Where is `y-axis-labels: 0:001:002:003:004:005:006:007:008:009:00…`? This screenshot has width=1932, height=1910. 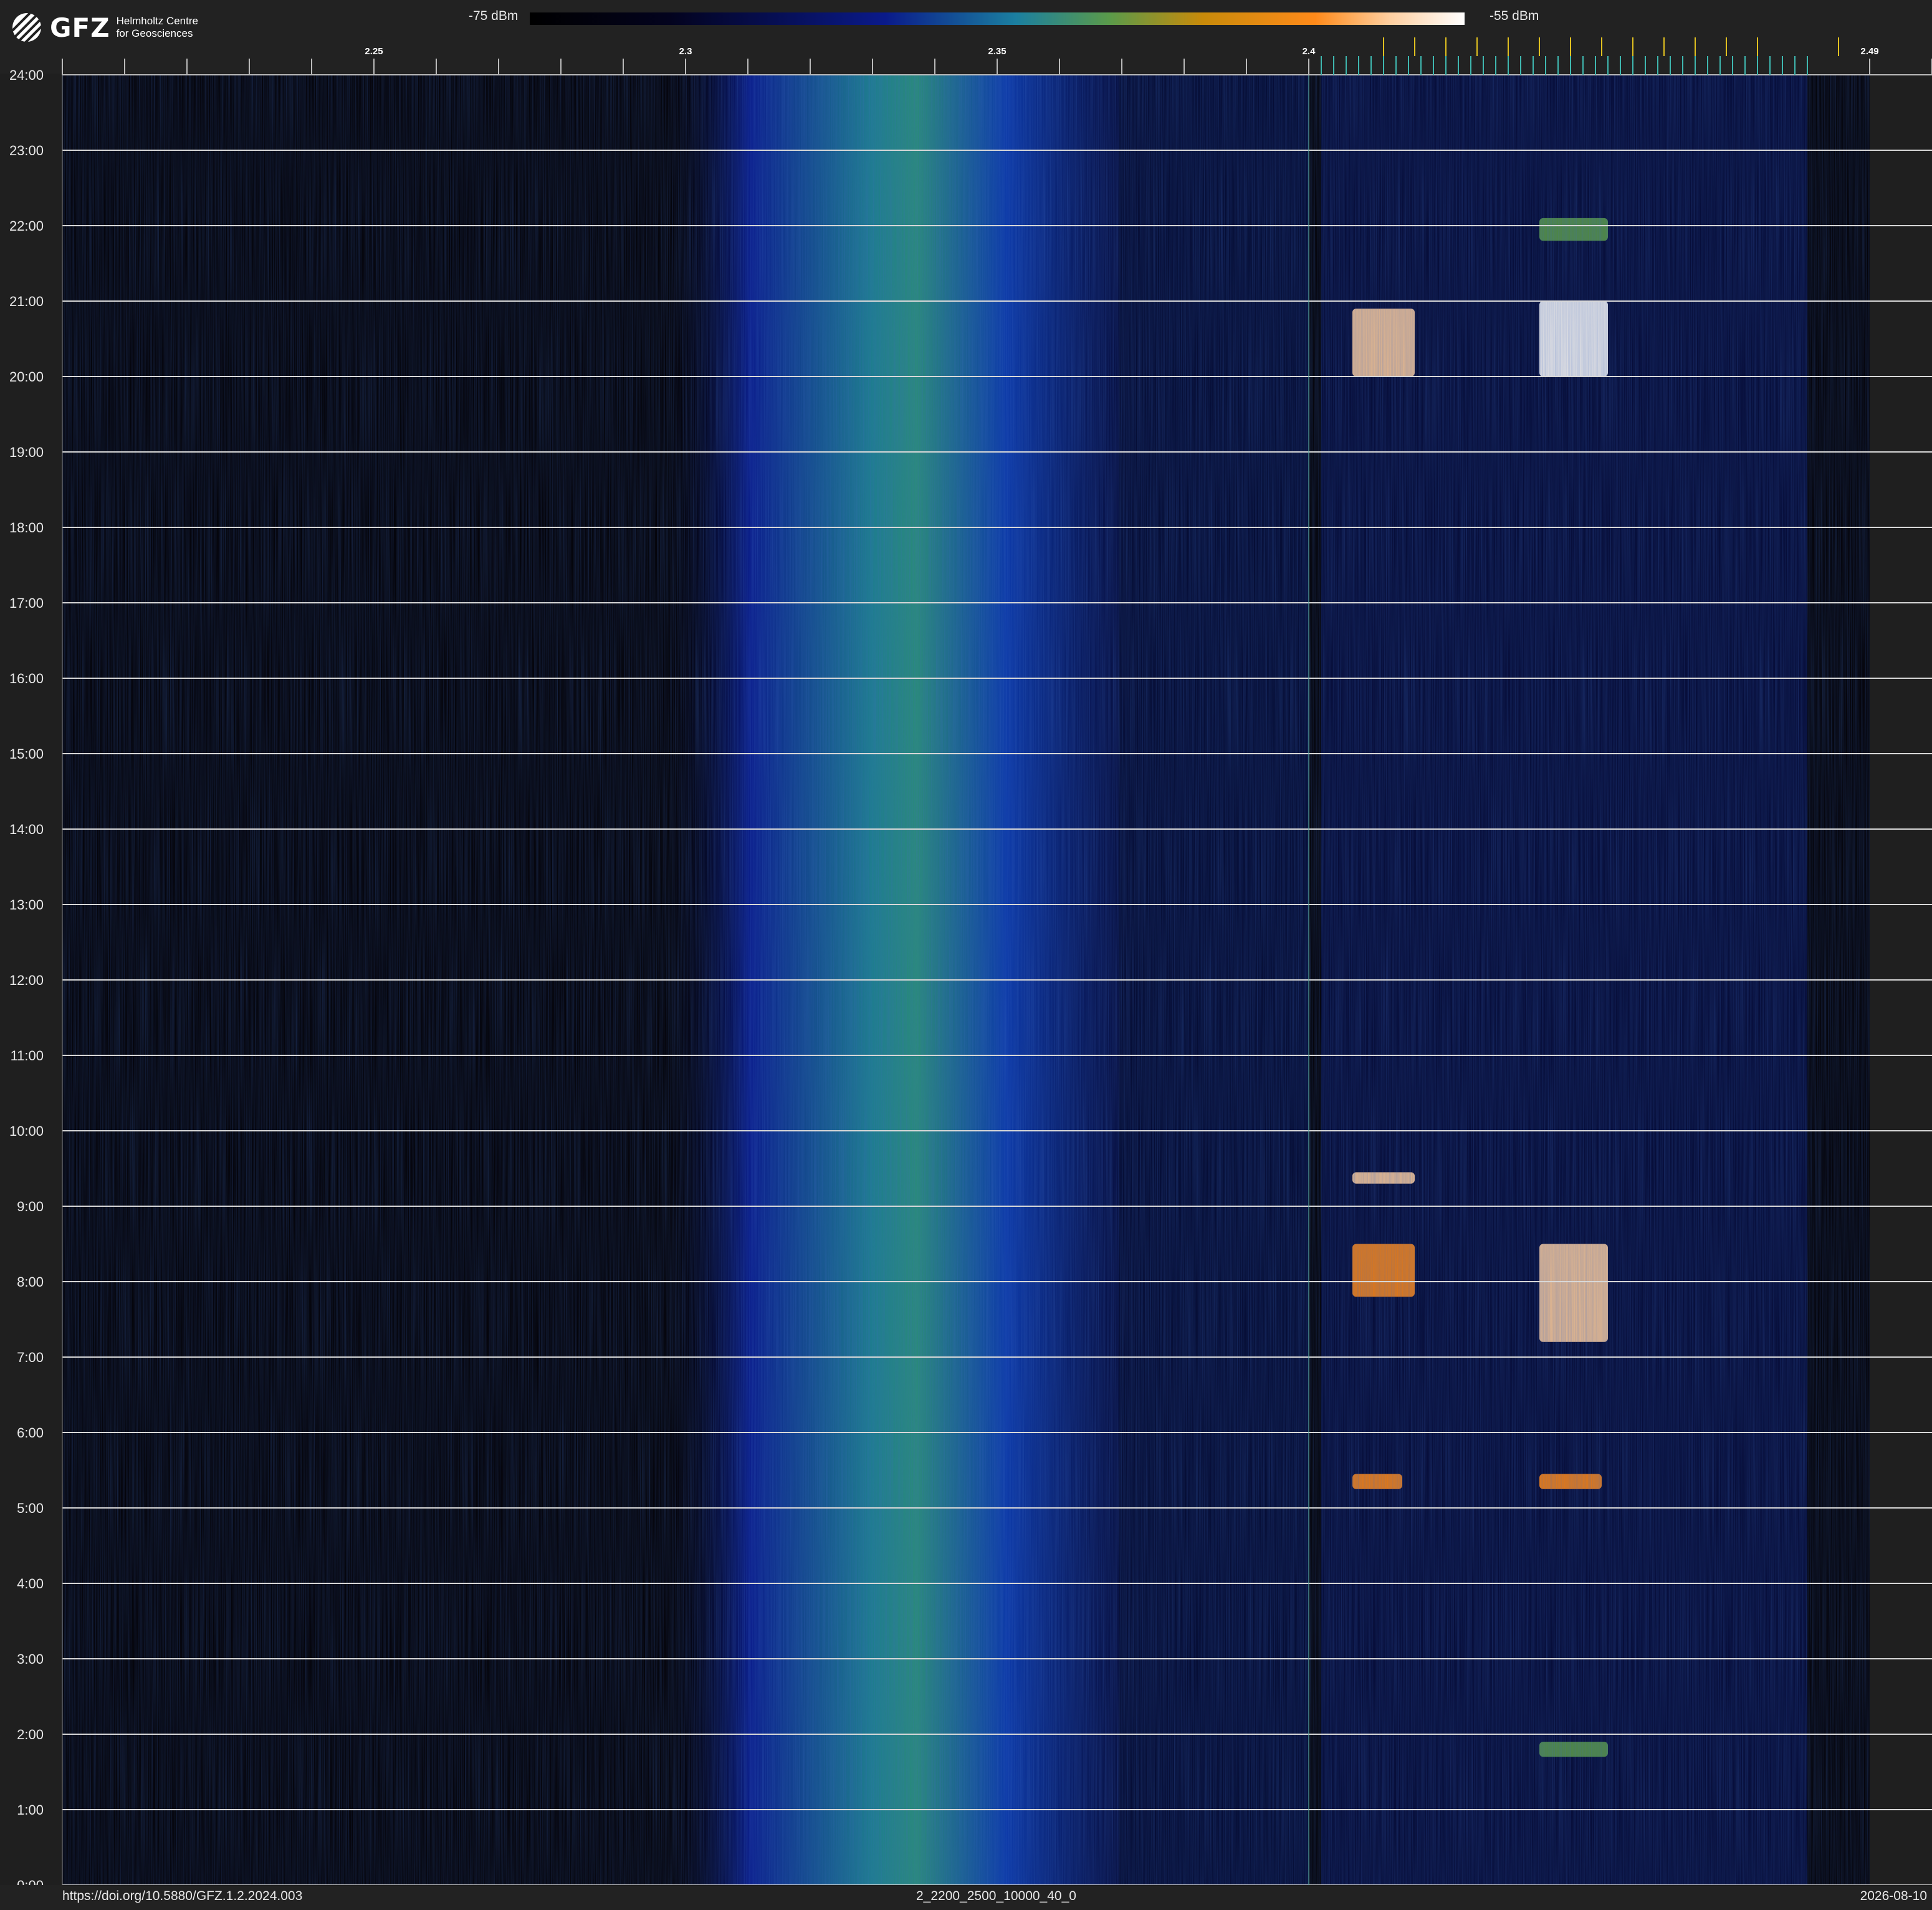
y-axis-labels: 0:001:002:003:004:005:006:007:008:009:00… is located at coordinates (26, 980).